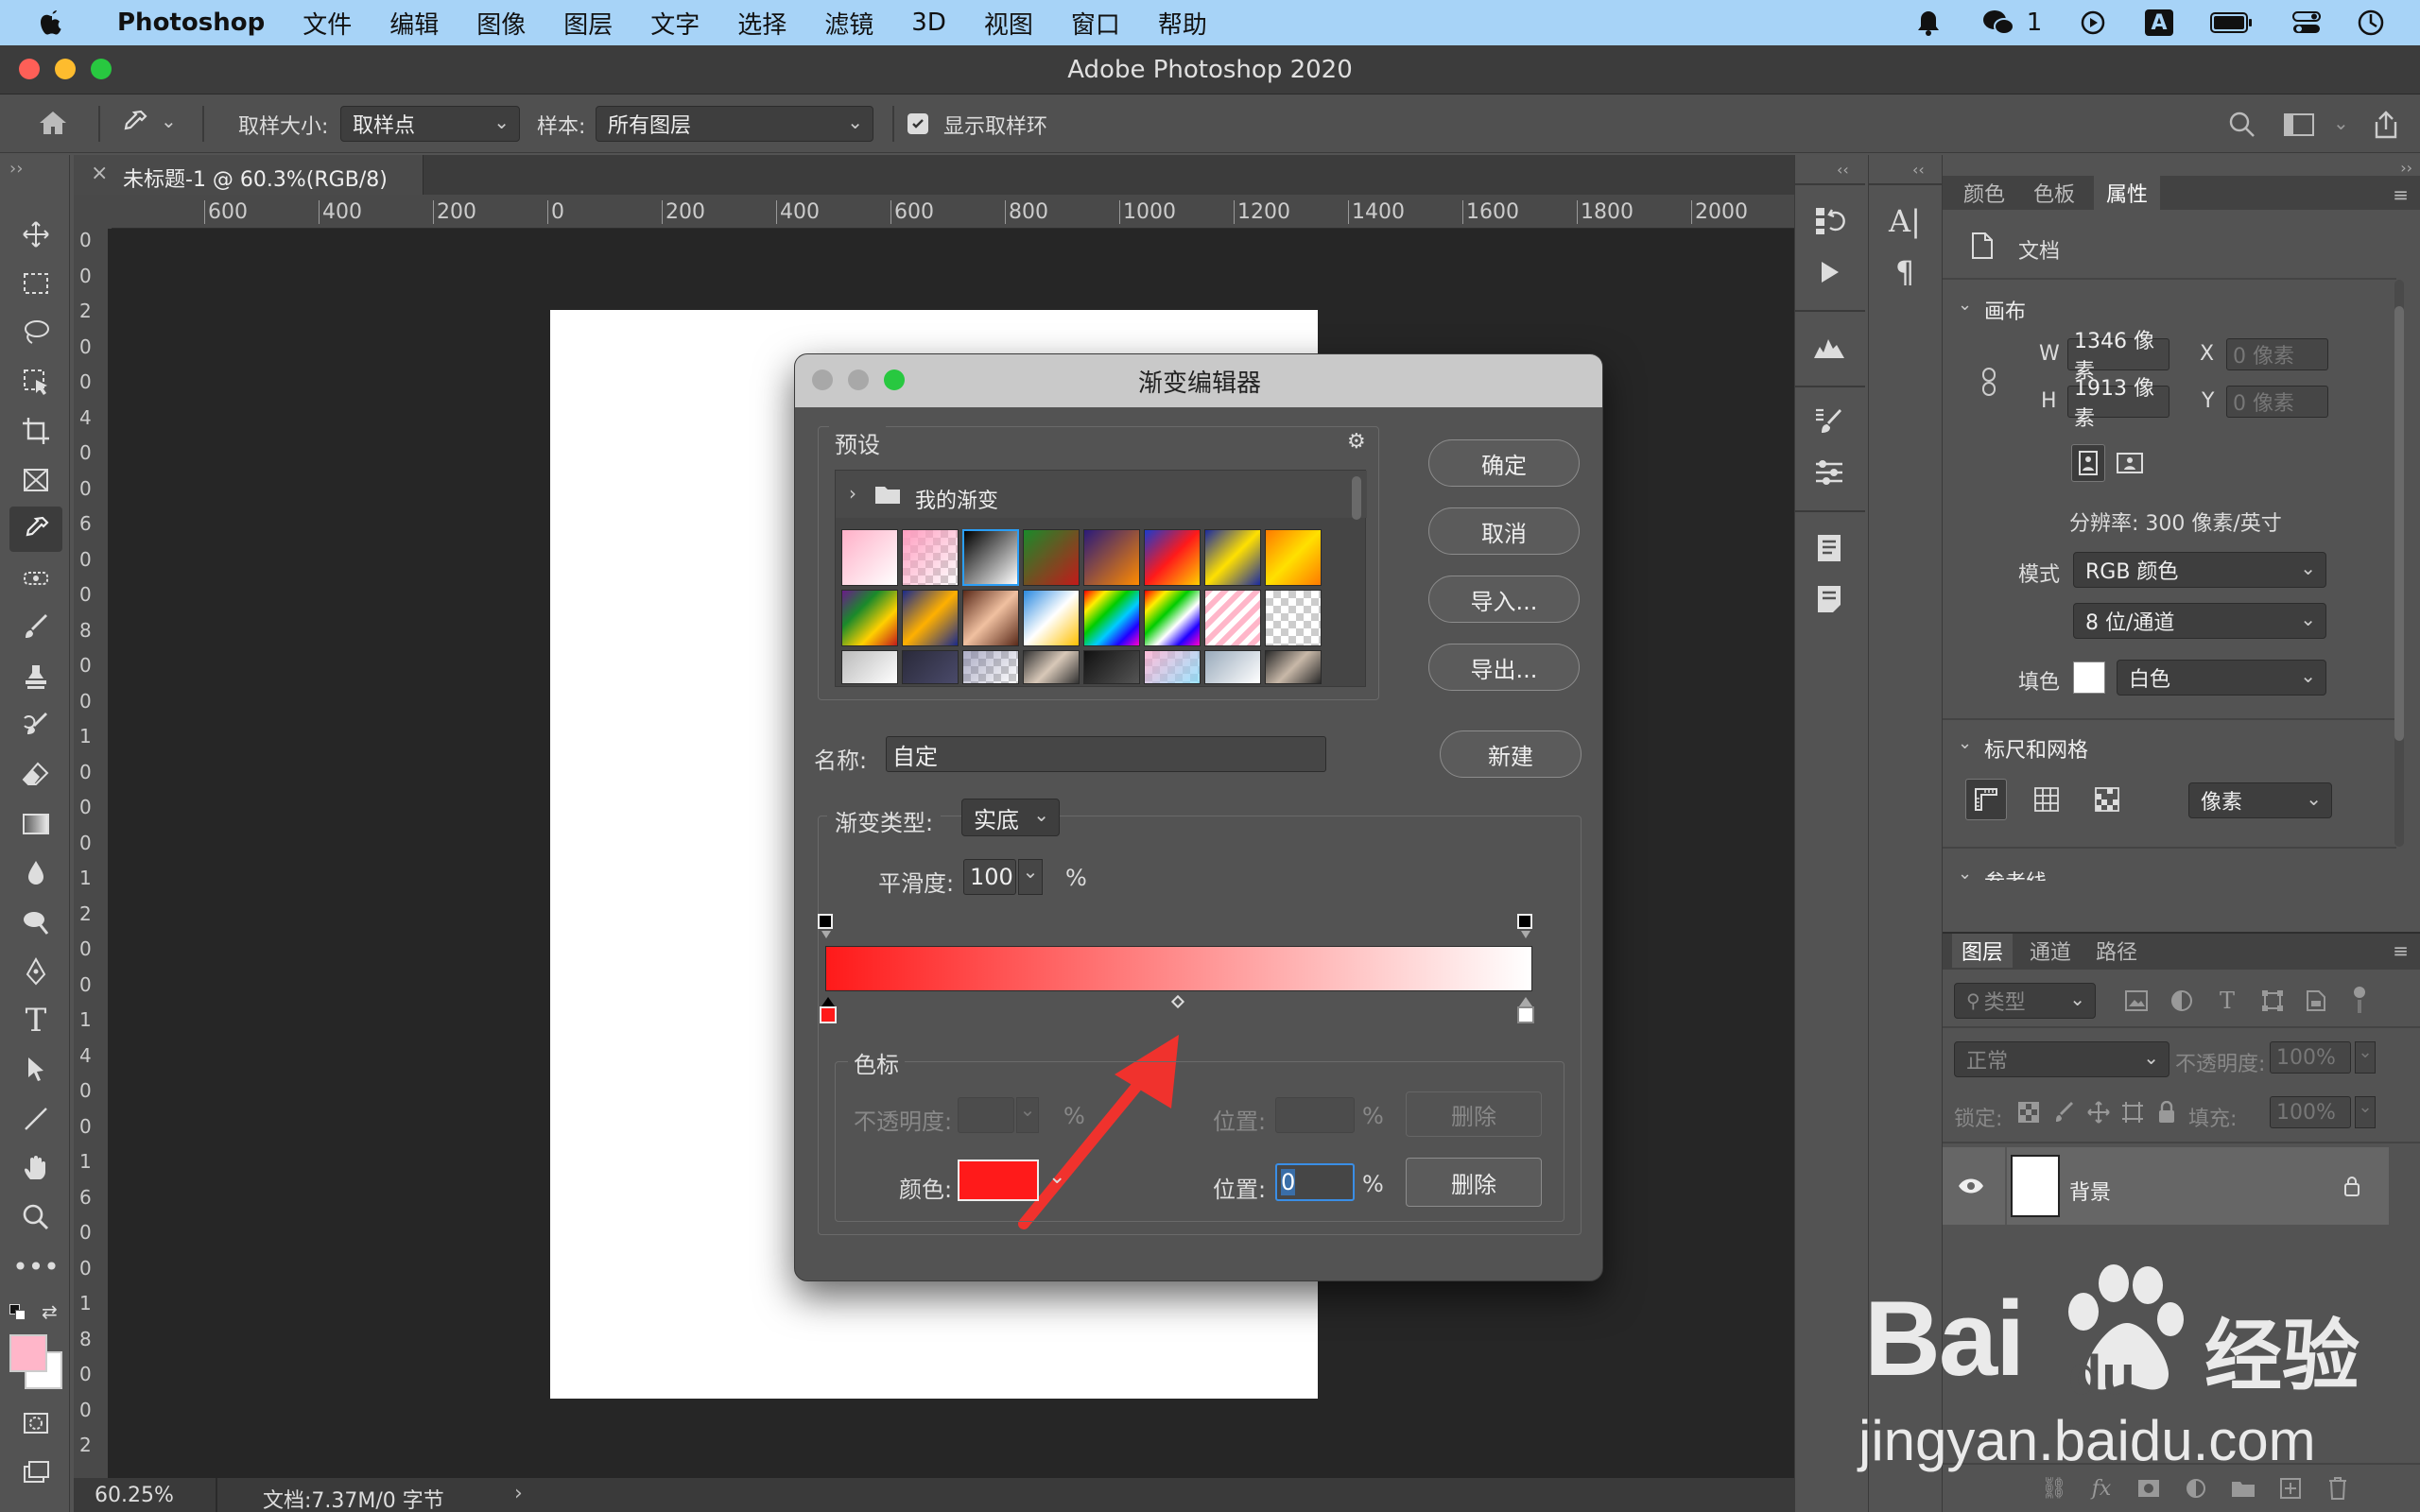 Image resolution: width=2420 pixels, height=1512 pixels. Describe the element at coordinates (2401, 194) in the screenshot. I see `panel-menu-icon: ≡` at that location.